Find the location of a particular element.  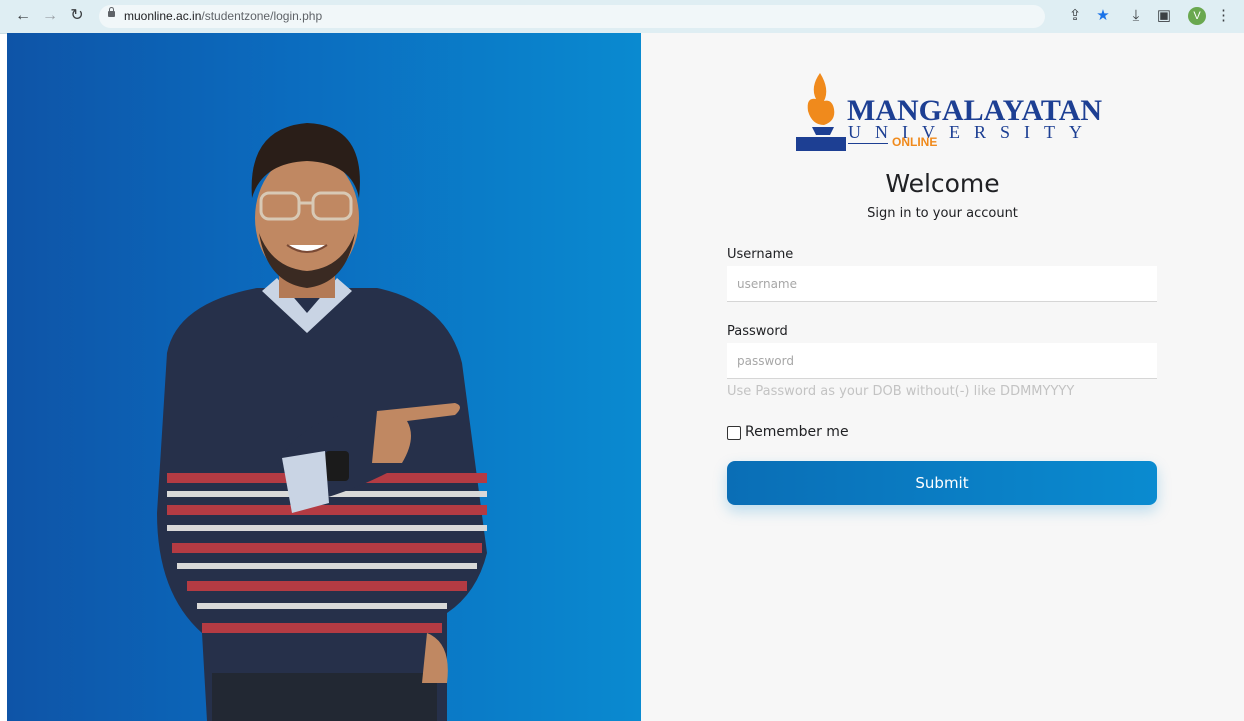

username-label: Username is located at coordinates (760, 254).